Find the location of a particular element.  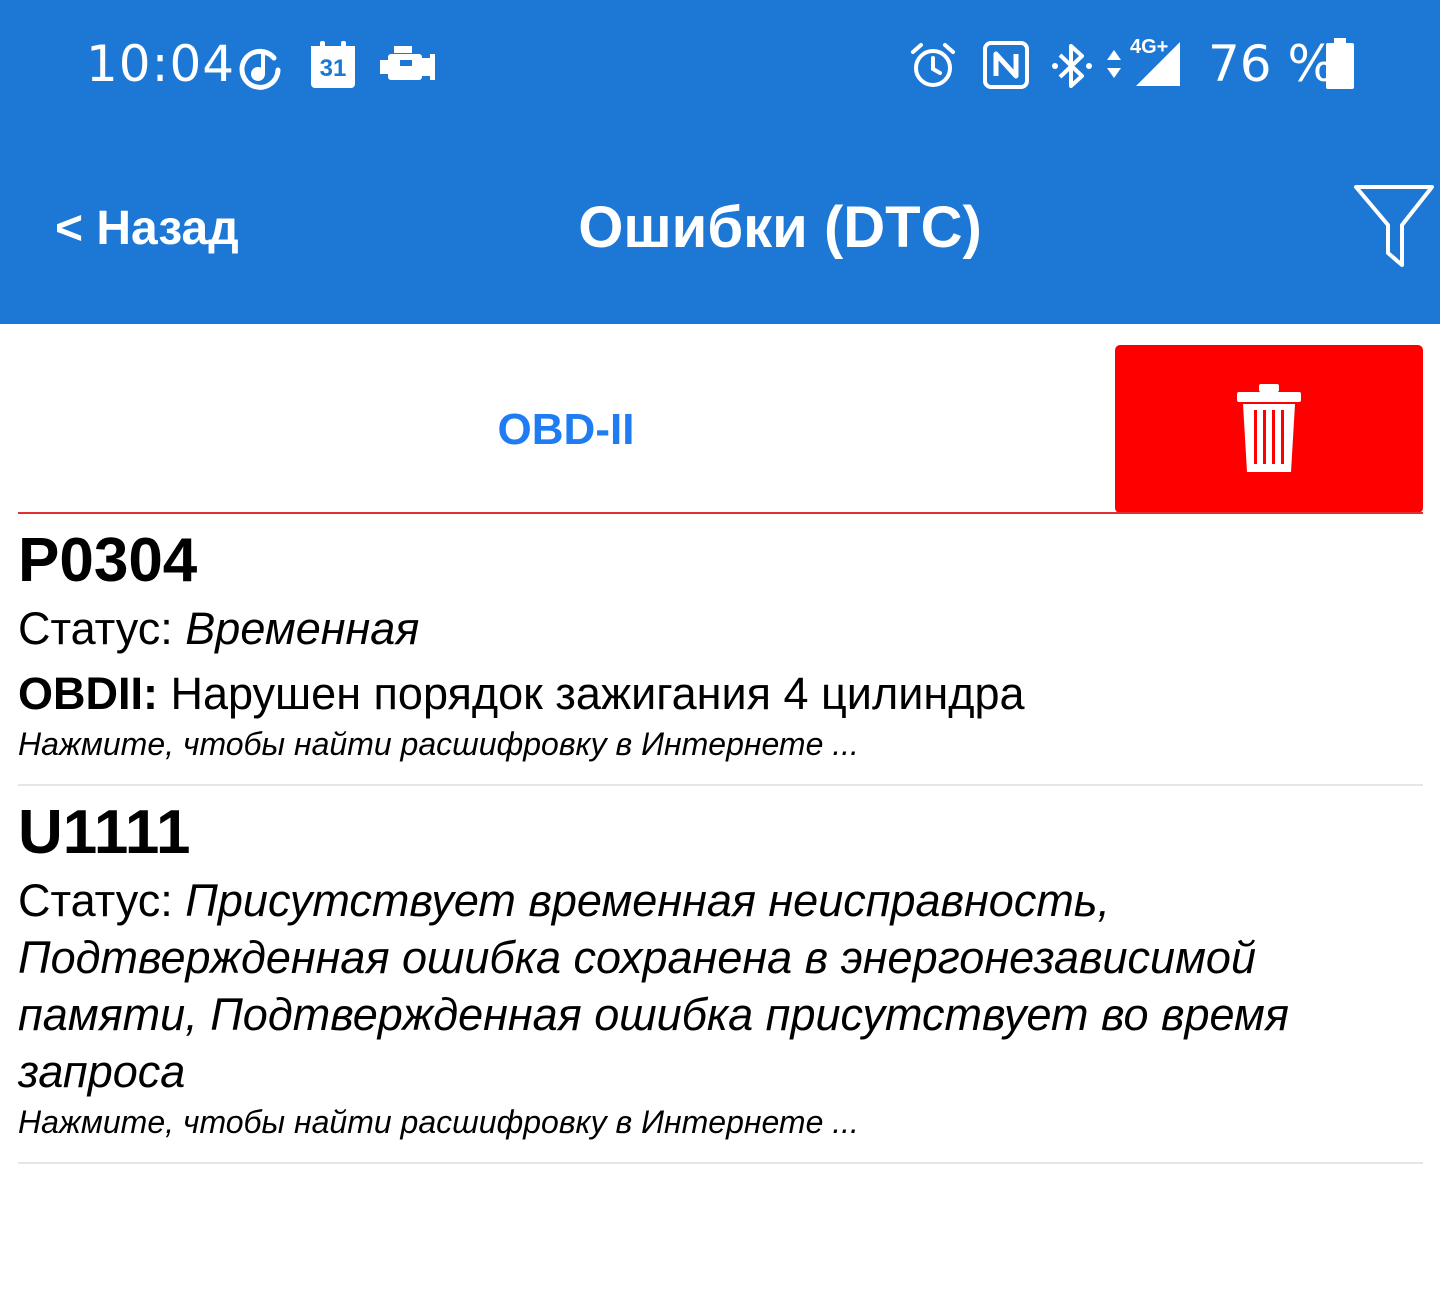

trash-icon is located at coordinates (1269, 428).